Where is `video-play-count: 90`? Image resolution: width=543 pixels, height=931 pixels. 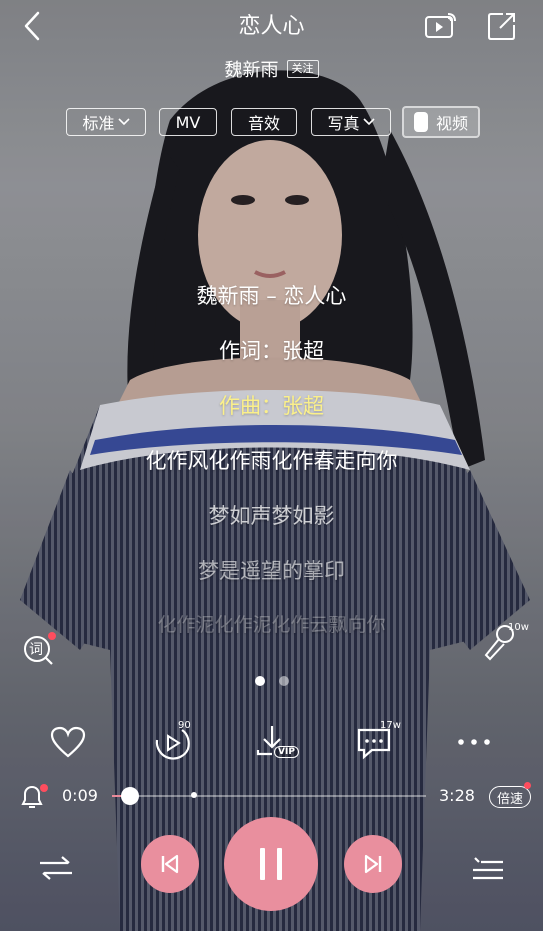 video-play-count: 90 is located at coordinates (184, 725).